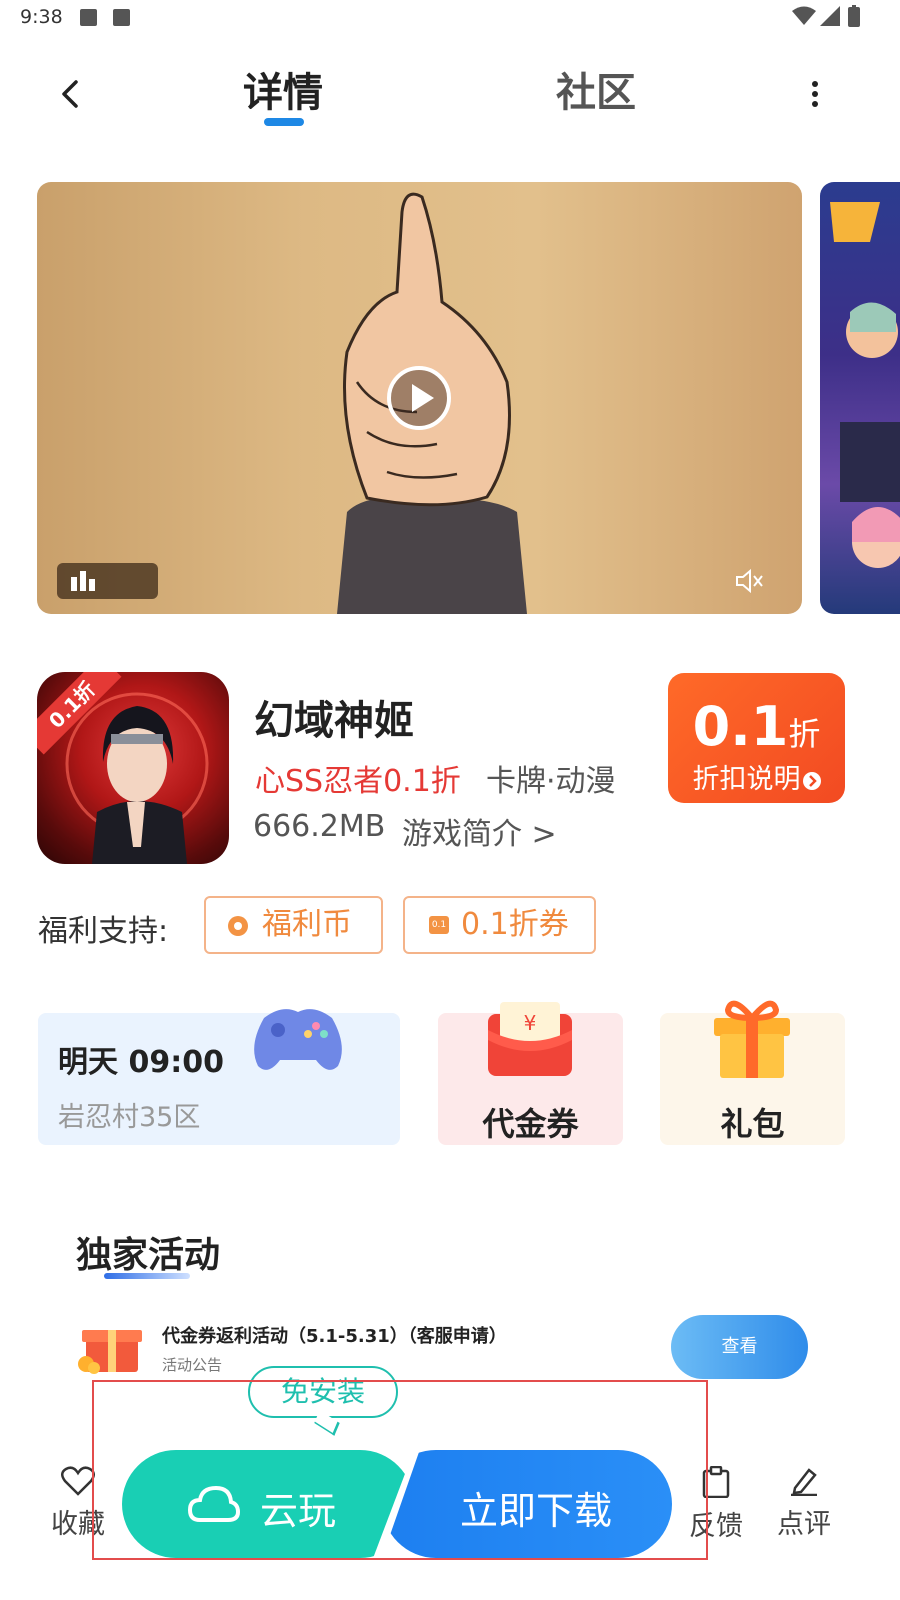  Describe the element at coordinates (530, 1124) in the screenshot. I see `voucher-label: 代金券` at that location.